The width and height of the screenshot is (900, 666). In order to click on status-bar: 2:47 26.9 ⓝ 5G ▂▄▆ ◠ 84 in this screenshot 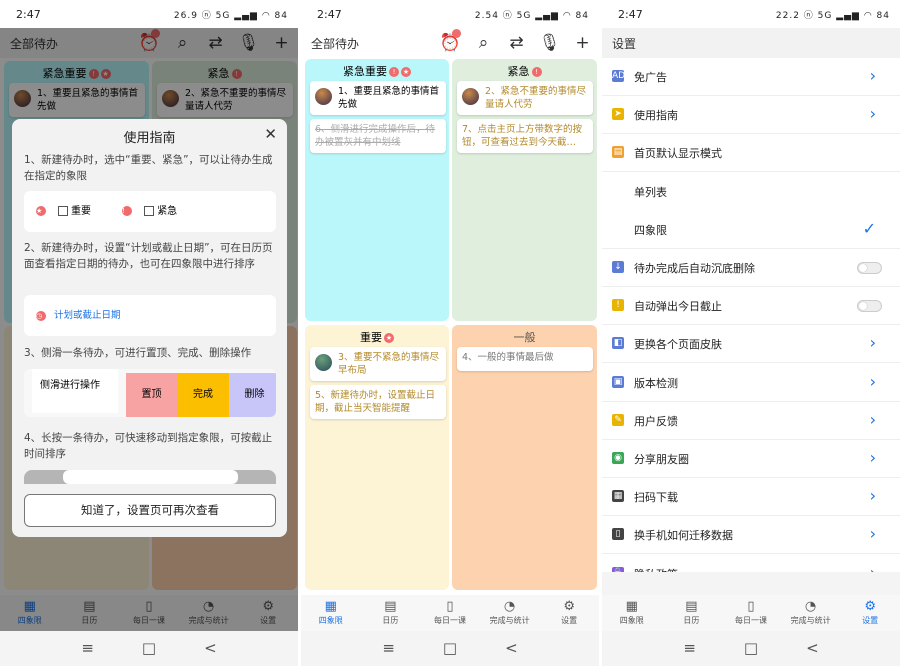, I will do `click(149, 14)`.